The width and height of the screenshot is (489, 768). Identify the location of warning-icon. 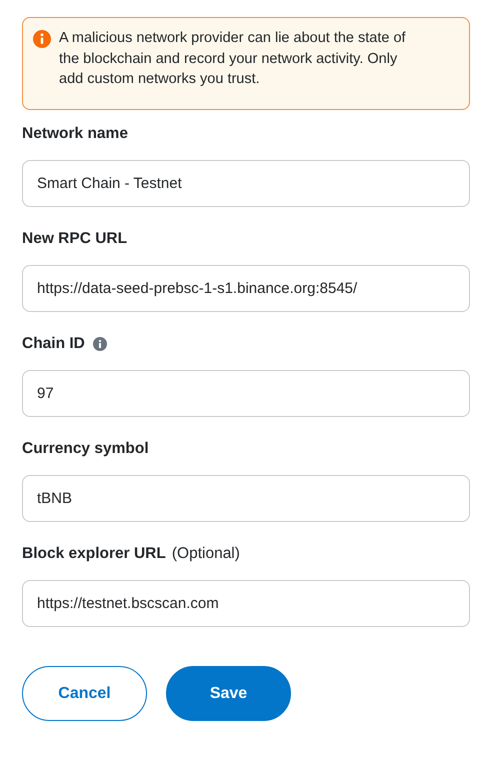
(42, 39).